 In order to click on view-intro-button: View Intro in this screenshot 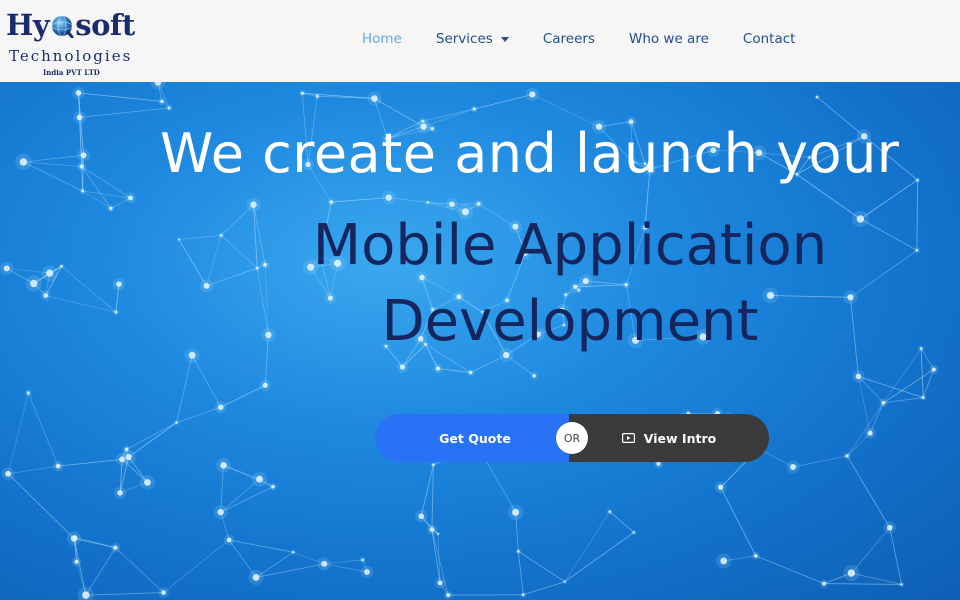, I will do `click(669, 438)`.